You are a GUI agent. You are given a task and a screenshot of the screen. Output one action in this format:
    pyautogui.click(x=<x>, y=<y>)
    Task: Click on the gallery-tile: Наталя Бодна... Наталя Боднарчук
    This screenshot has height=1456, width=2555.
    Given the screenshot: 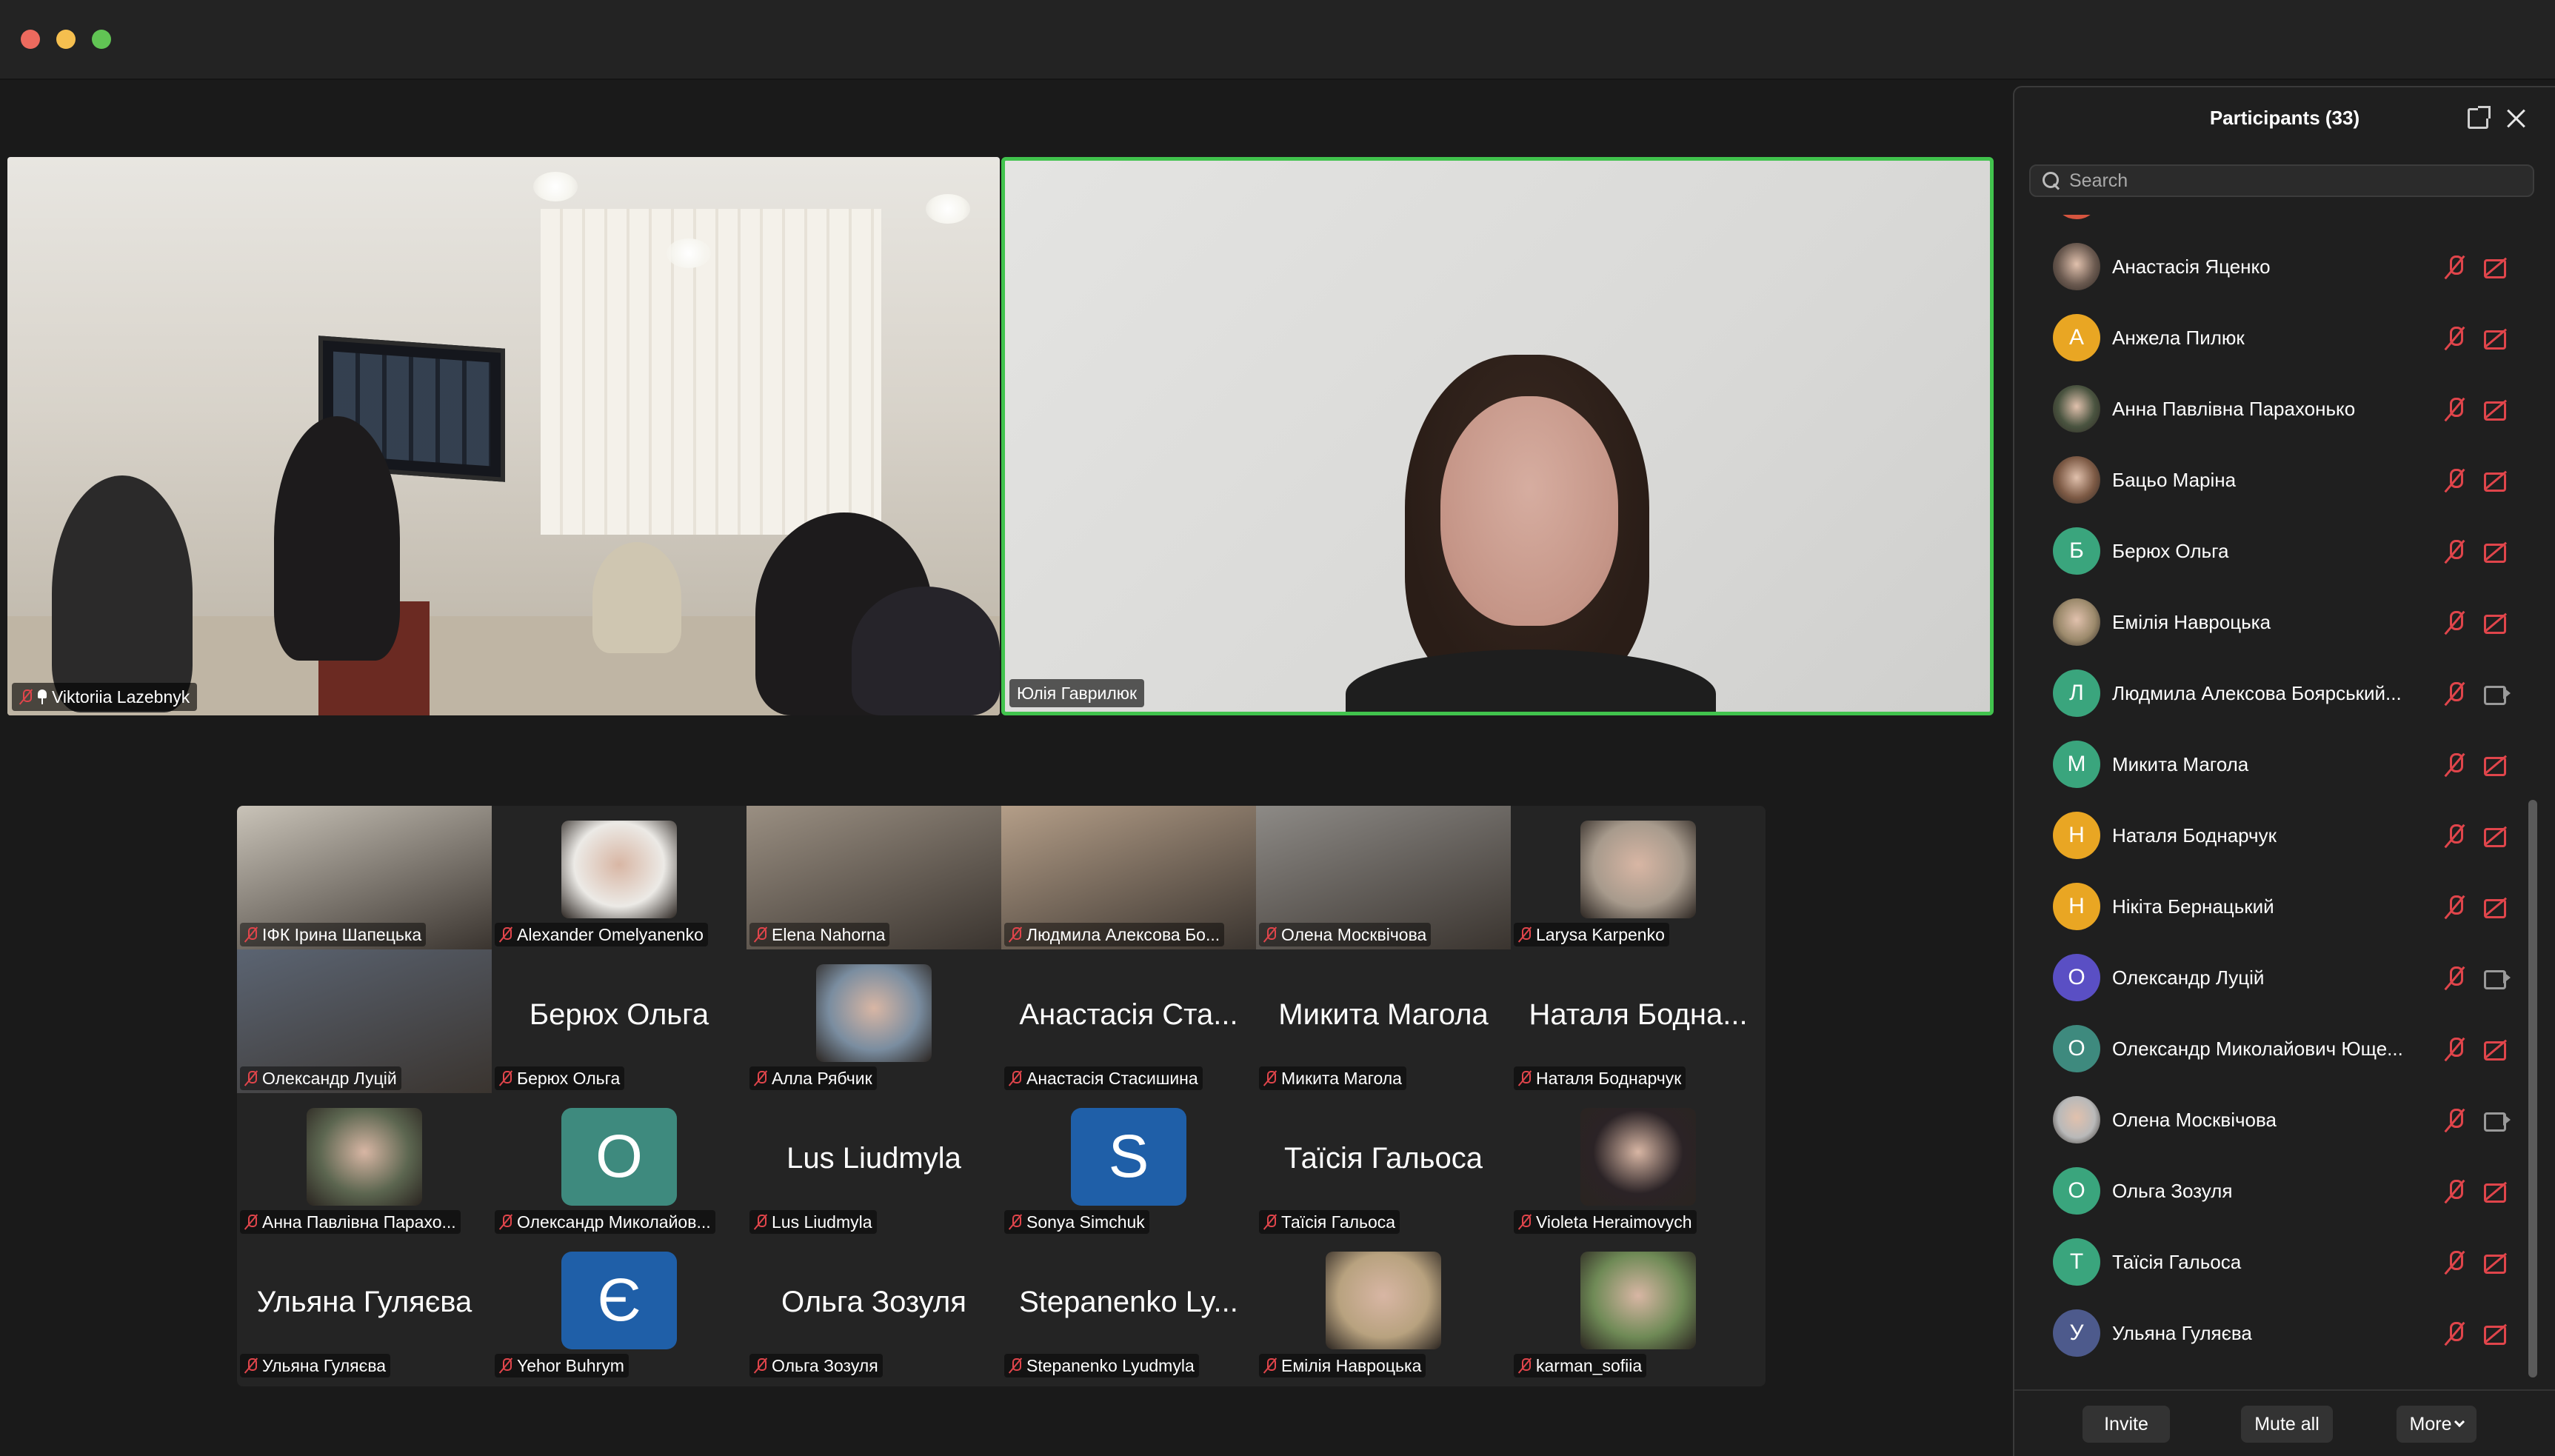 What is the action you would take?
    pyautogui.click(x=1638, y=1021)
    